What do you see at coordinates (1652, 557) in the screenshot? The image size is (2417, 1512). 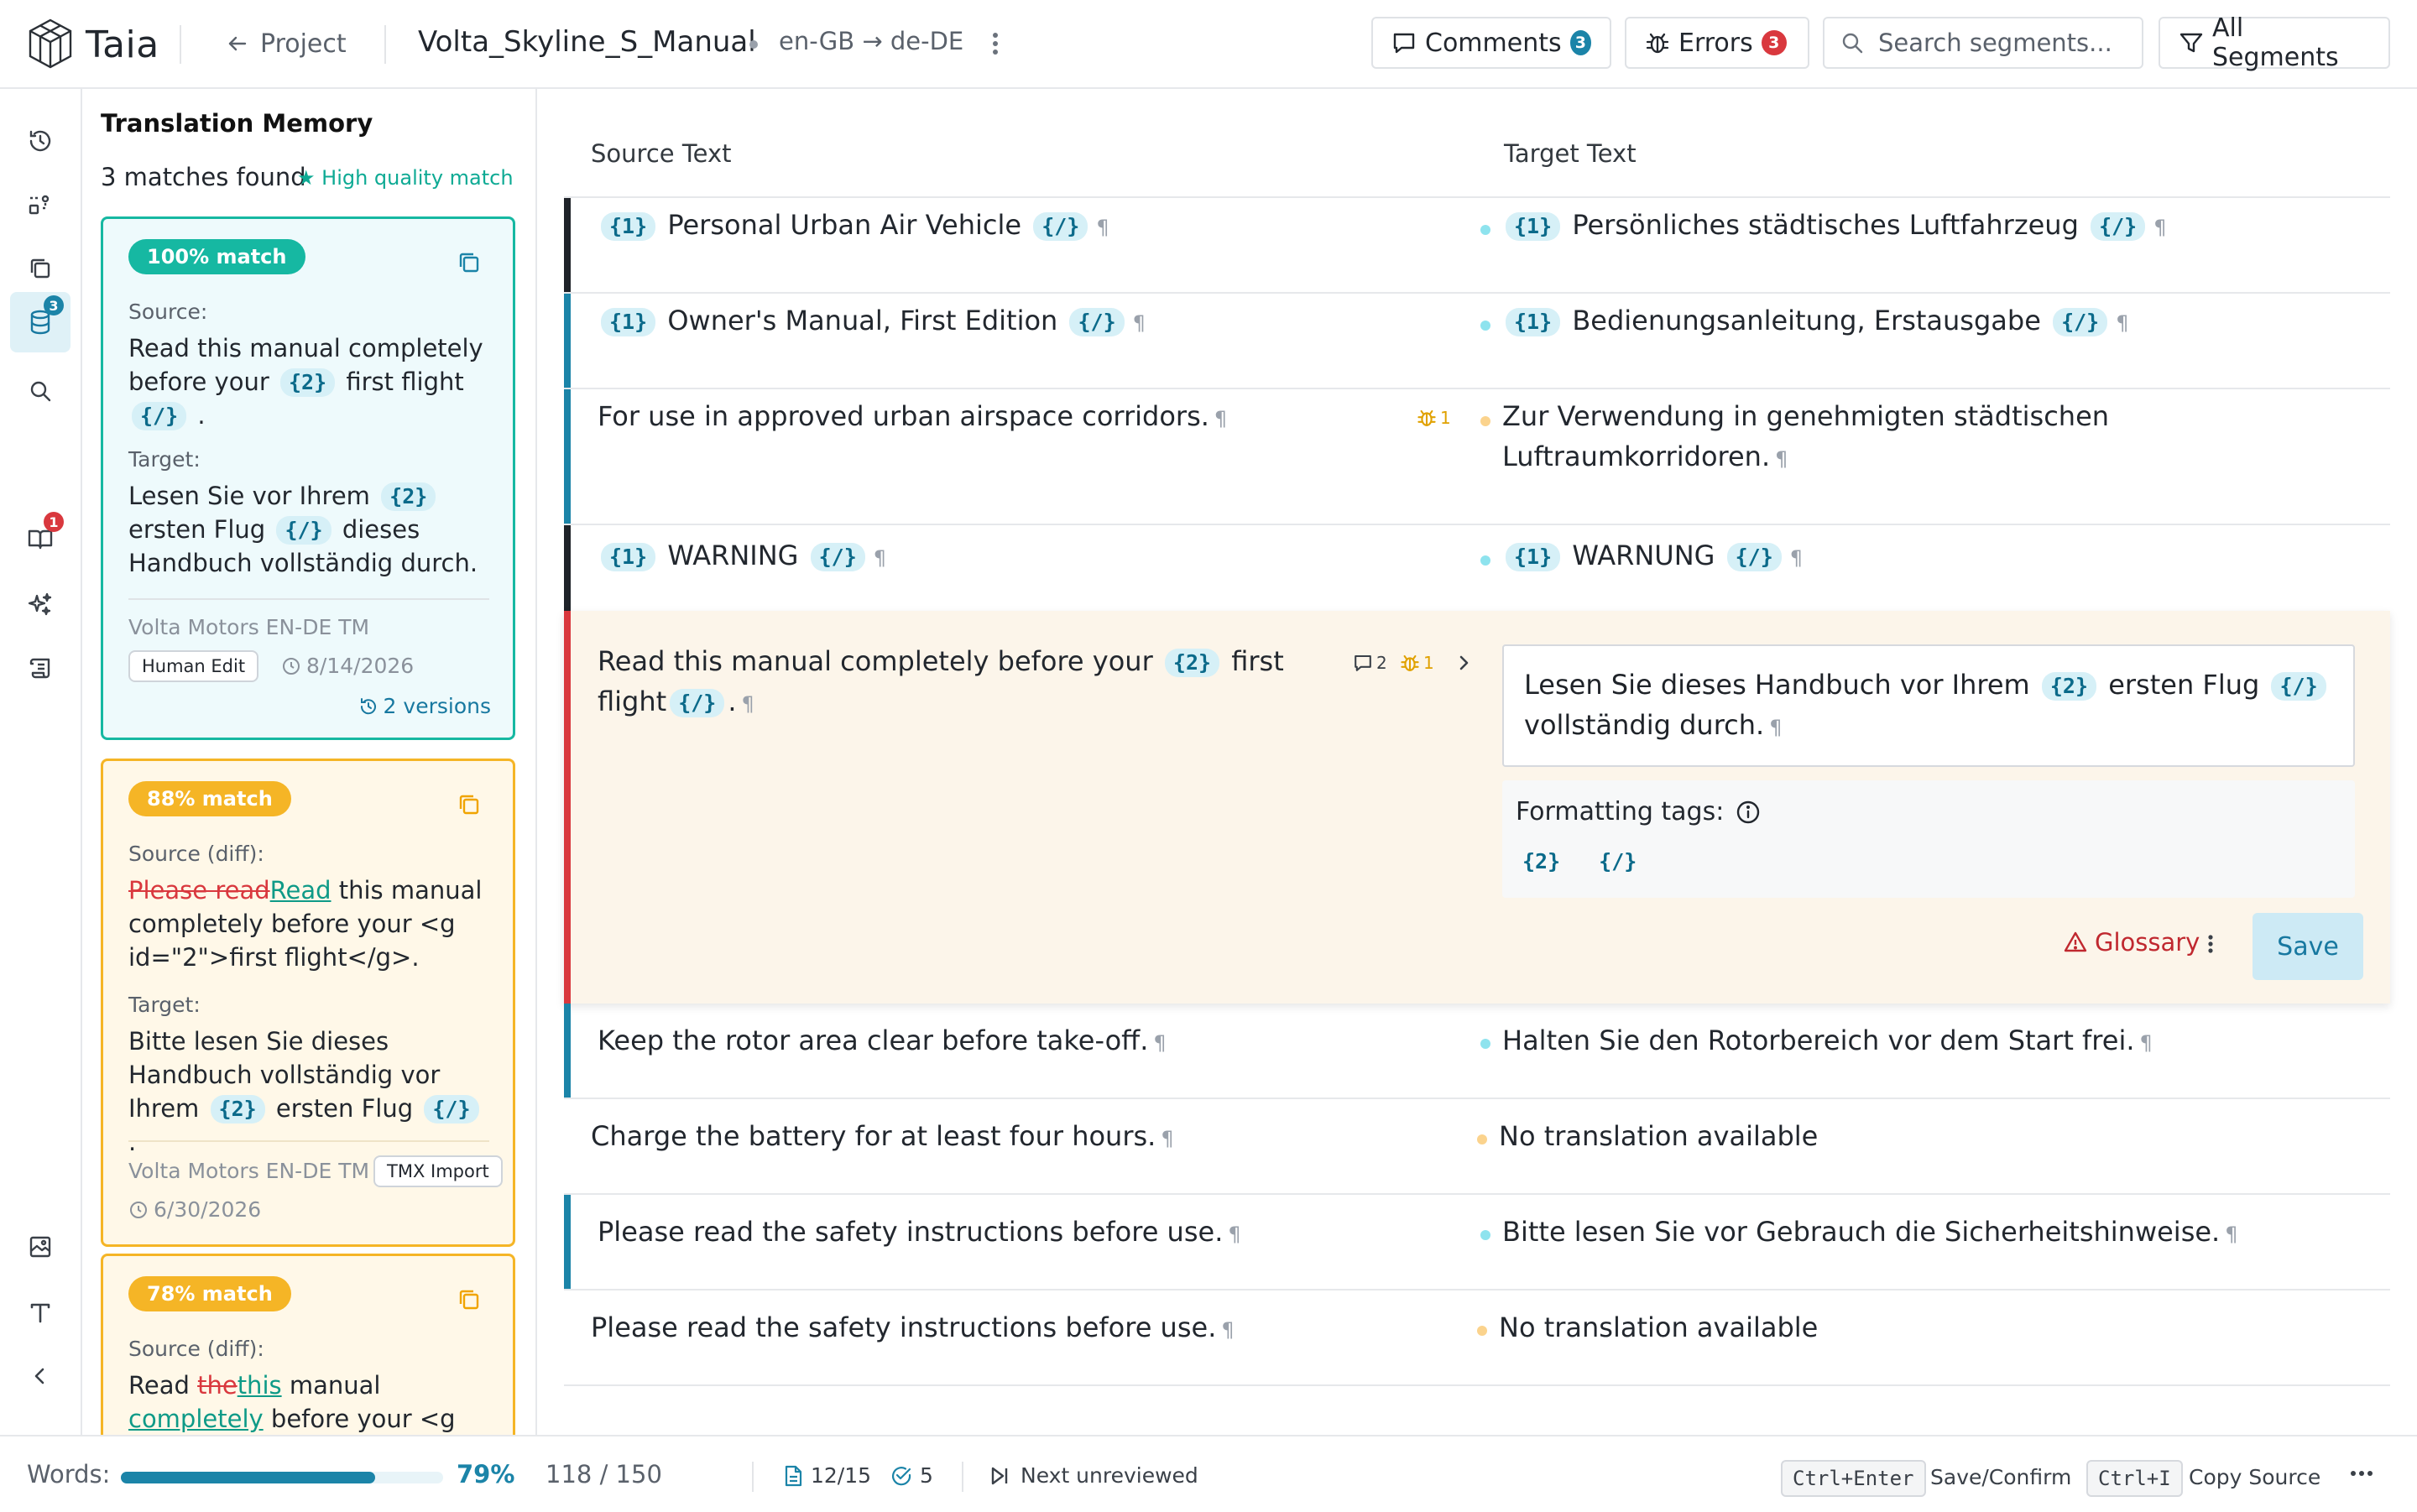 I see `segment-target: {1} WARNUNG {/} ¶` at bounding box center [1652, 557].